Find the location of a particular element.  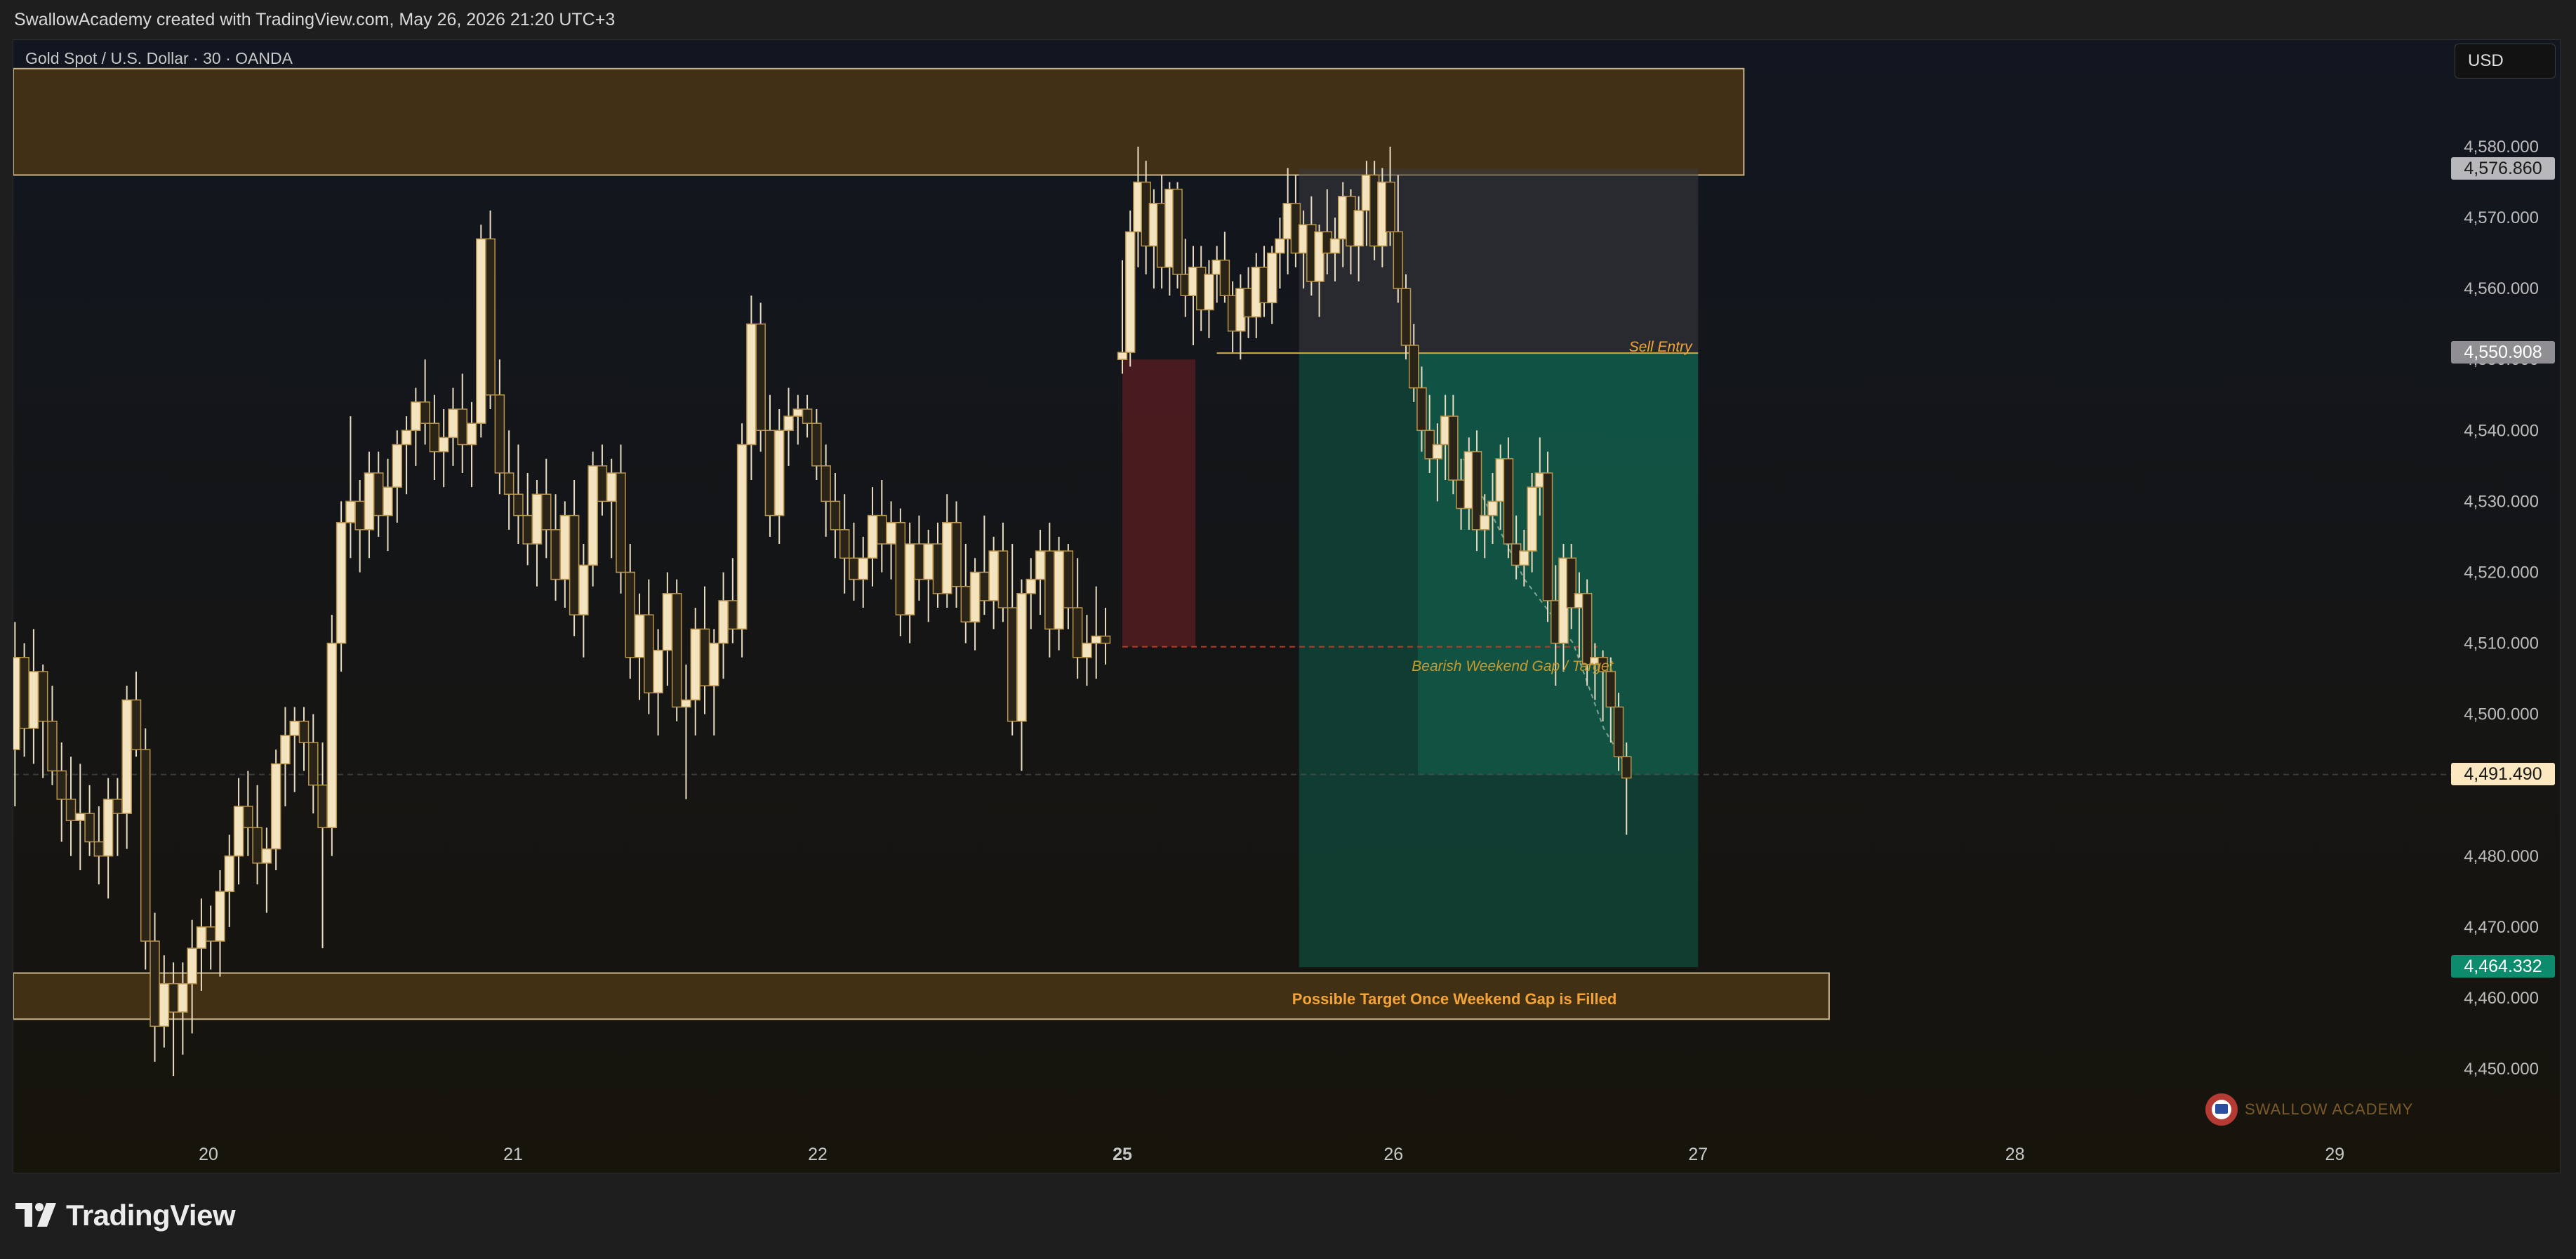

time-tick-label: 27 is located at coordinates (1698, 1155).